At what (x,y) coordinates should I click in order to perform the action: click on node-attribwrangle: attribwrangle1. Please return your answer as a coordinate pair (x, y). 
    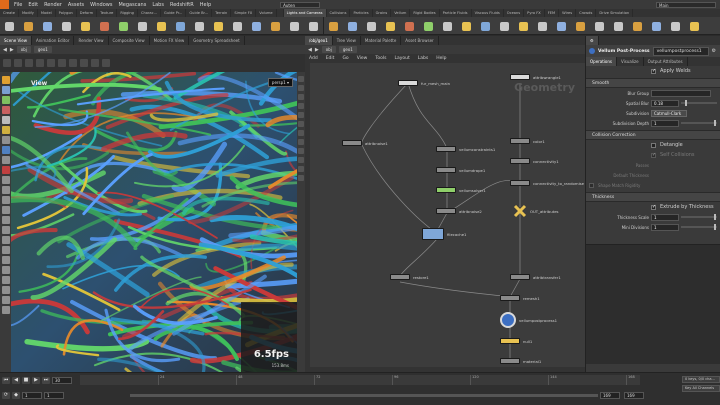
    Looking at the image, I should click on (535, 77).